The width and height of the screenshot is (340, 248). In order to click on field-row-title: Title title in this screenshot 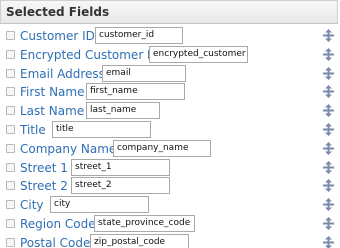, I will do `click(170, 130)`.